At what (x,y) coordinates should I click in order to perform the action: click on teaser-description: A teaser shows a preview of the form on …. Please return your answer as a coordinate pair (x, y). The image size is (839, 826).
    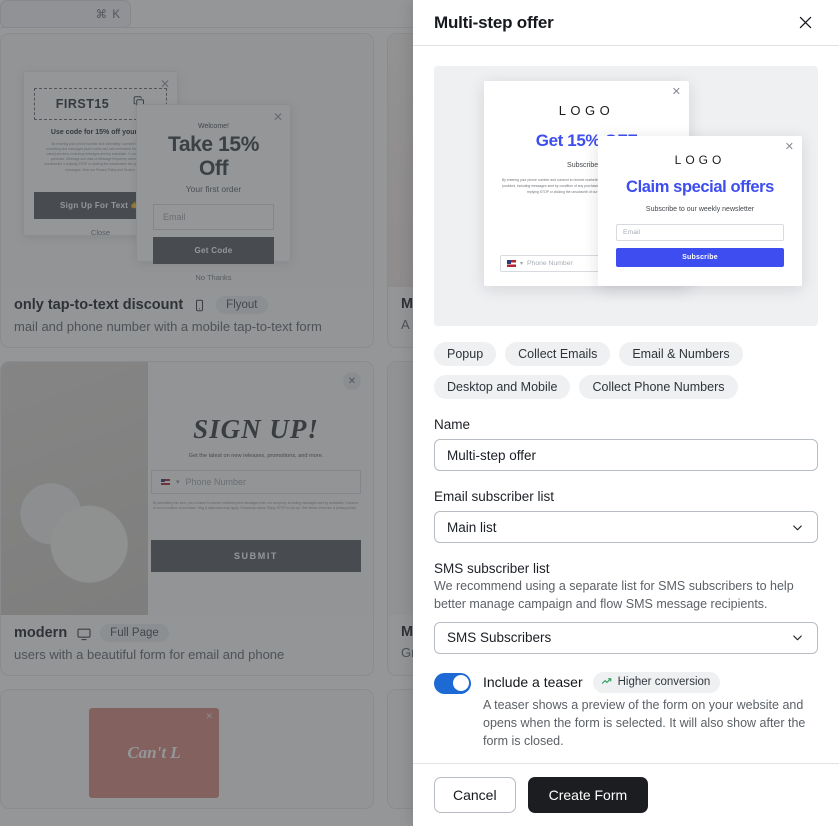
    Looking at the image, I should click on (644, 722).